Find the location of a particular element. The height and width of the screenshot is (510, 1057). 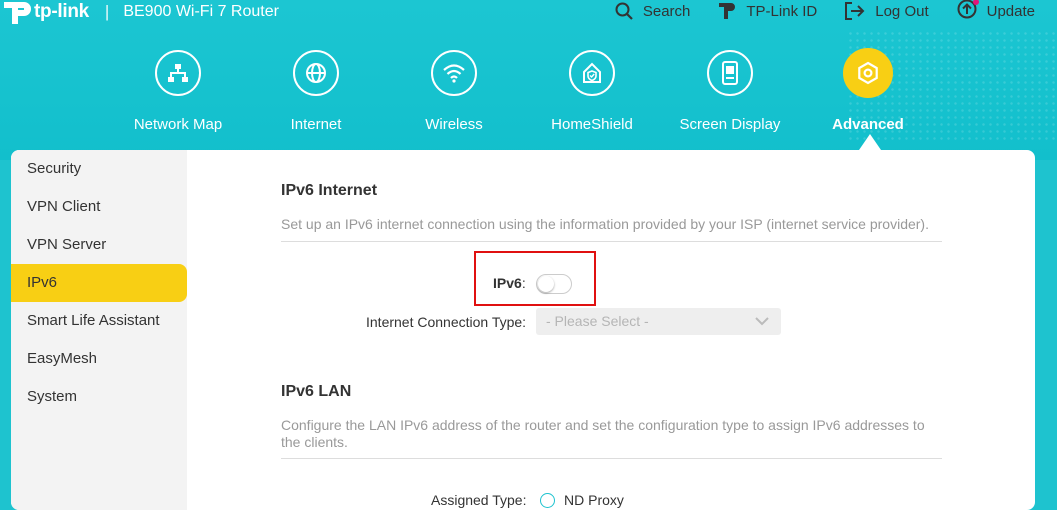

logout-button: Log Out is located at coordinates (887, 11).